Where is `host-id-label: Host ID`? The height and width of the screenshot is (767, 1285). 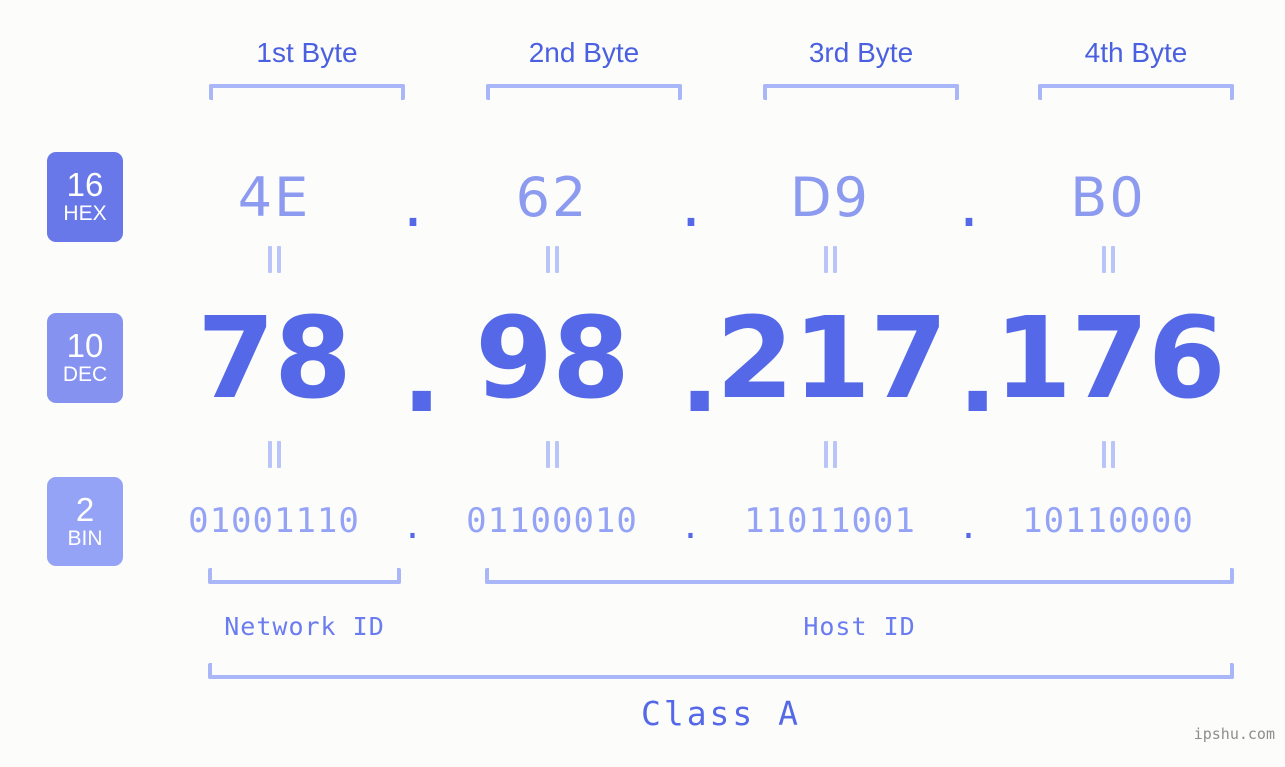 host-id-label: Host ID is located at coordinates (859, 626).